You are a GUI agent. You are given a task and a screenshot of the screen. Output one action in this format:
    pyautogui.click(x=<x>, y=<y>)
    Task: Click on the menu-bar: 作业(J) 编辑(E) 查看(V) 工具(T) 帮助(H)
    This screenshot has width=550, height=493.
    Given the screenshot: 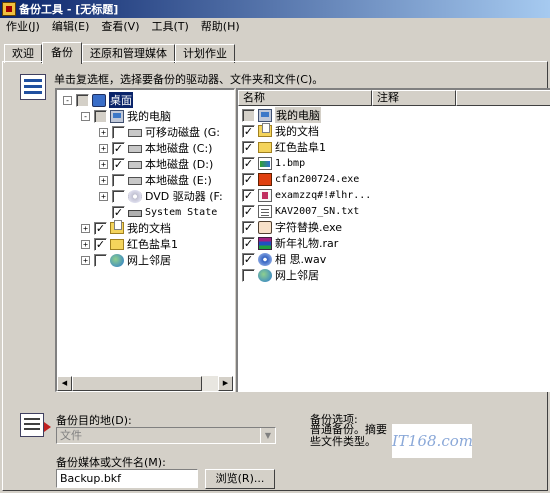 What is the action you would take?
    pyautogui.click(x=275, y=27)
    